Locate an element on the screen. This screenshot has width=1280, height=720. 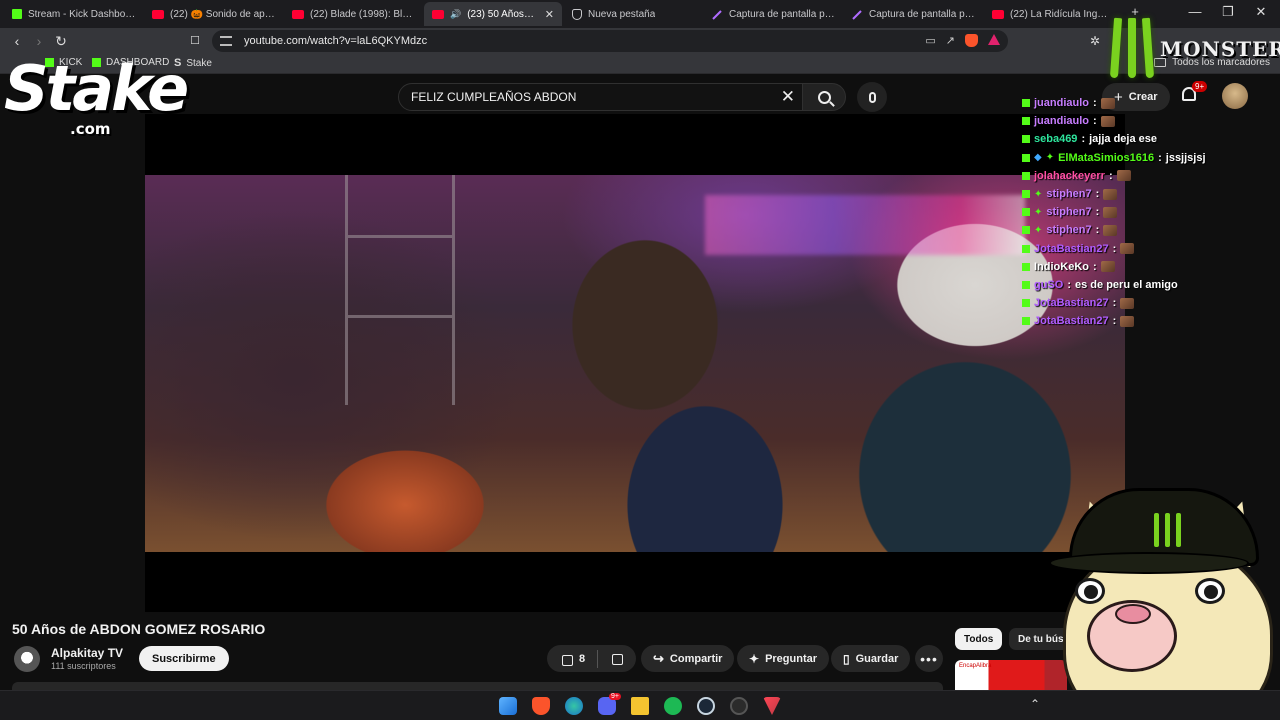
chat-message: guSO: es de peru el amigo is located at coordinates (1147, 285).